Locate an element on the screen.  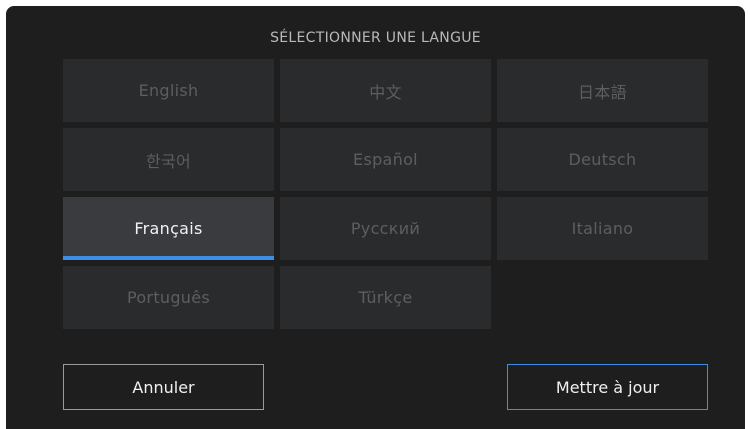
language-label: Italiano is located at coordinates (602, 228).